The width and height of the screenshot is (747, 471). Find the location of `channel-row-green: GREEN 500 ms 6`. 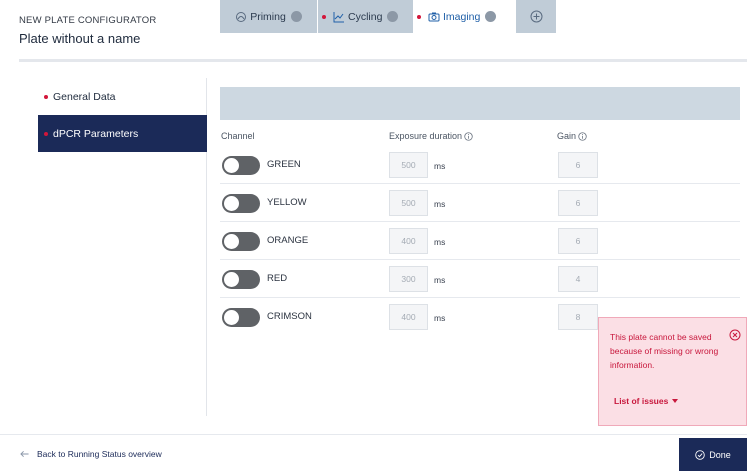

channel-row-green: GREEN 500 ms 6 is located at coordinates (480, 165).